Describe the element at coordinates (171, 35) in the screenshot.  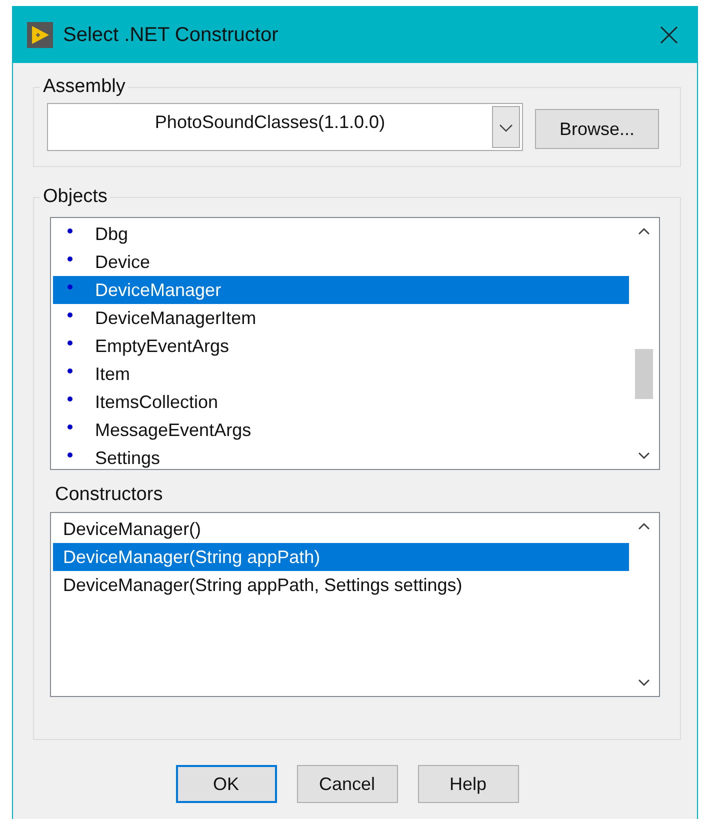
I see `window-title: Select .NET Constructor` at that location.